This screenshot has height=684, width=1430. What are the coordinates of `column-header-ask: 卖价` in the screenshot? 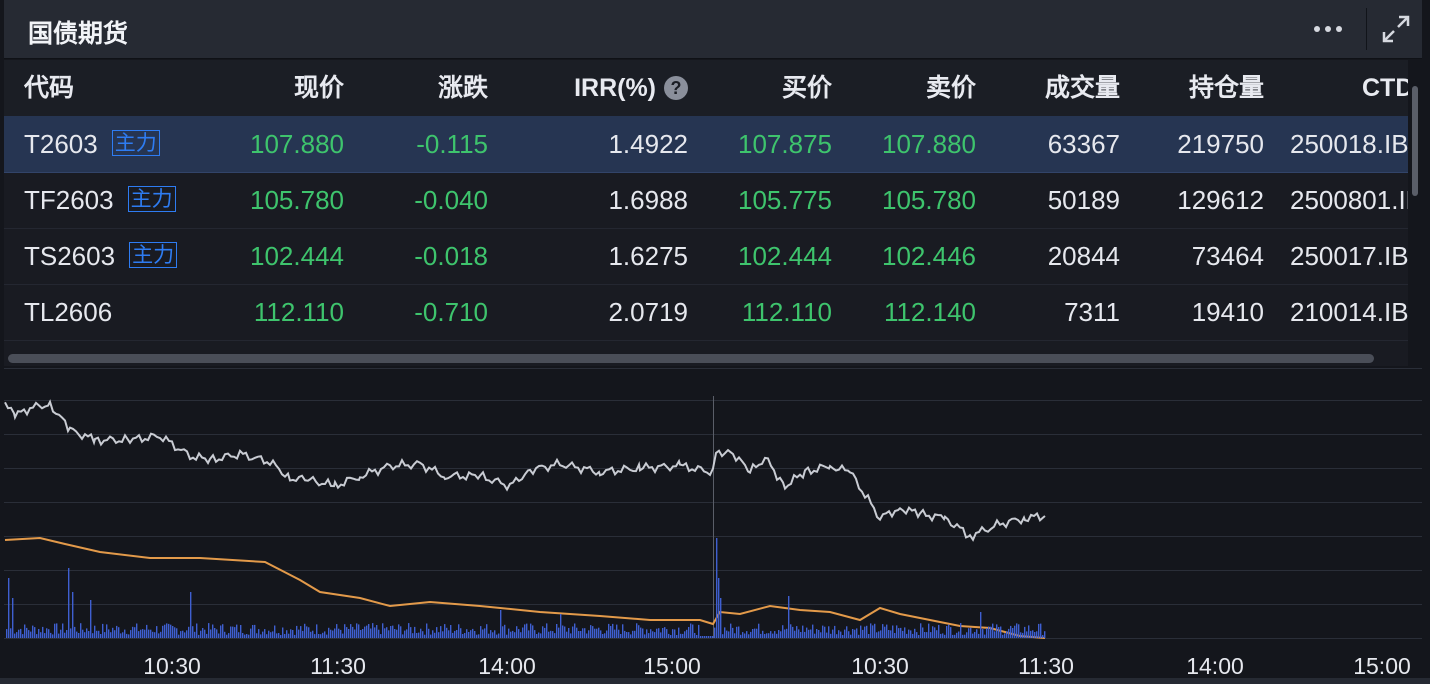 It's located at (951, 88).